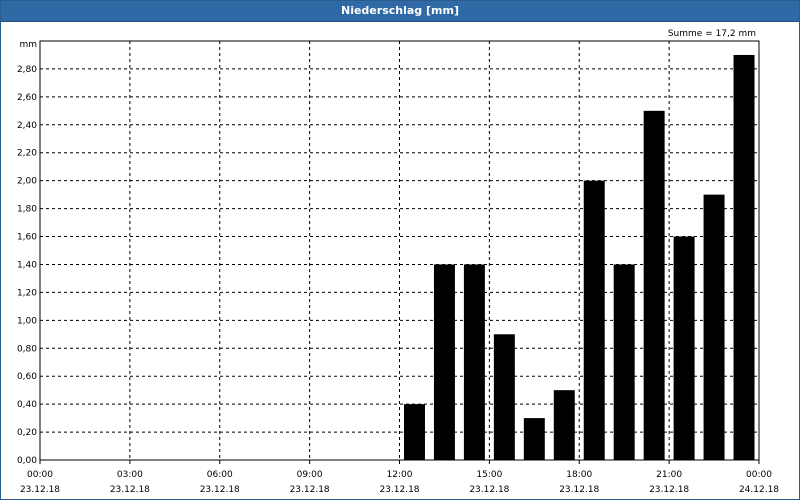 Image resolution: width=800 pixels, height=500 pixels. Describe the element at coordinates (27, 210) in the screenshot. I see `y-tick-label: 1,80` at that location.